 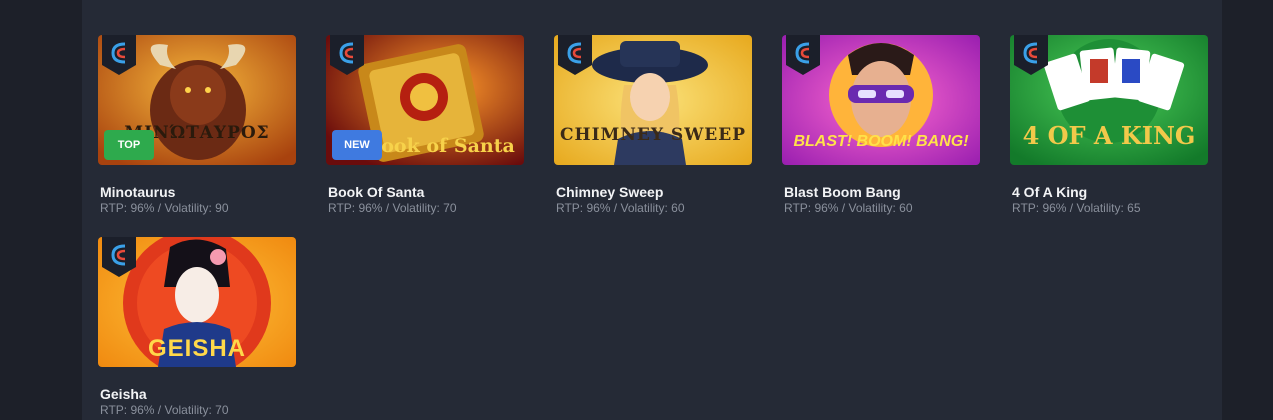 I want to click on game-meta: RTP: 96% / Volatility: 65, so click(x=1076, y=208).